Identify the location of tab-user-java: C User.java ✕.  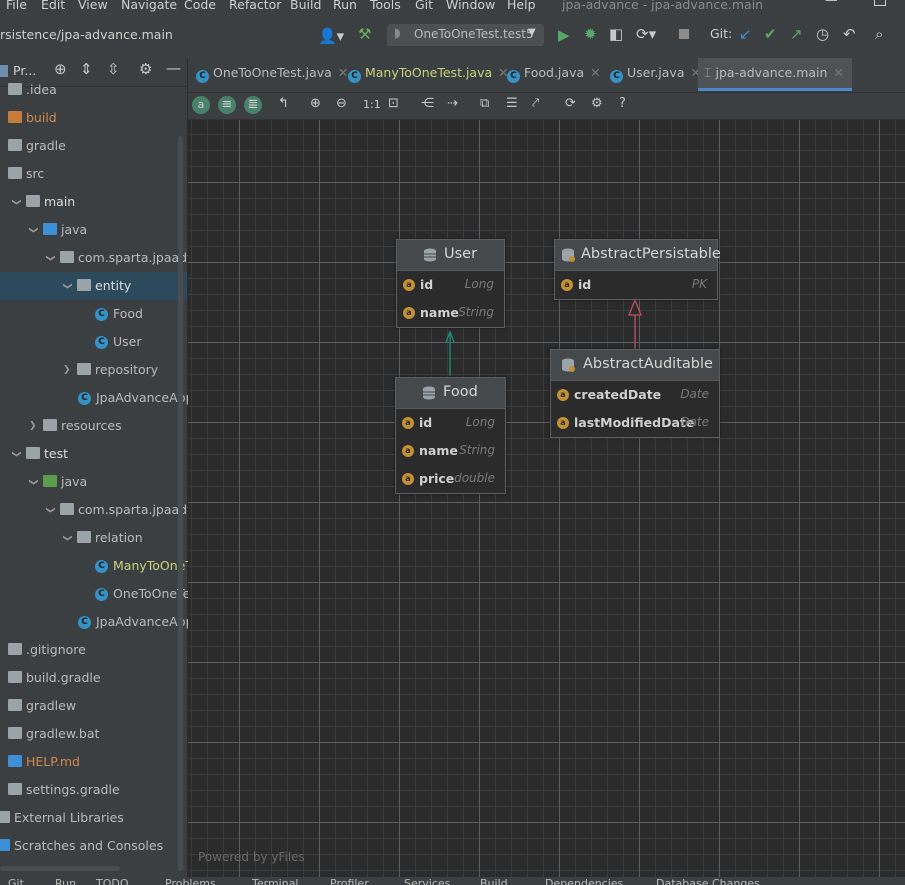
(655, 74).